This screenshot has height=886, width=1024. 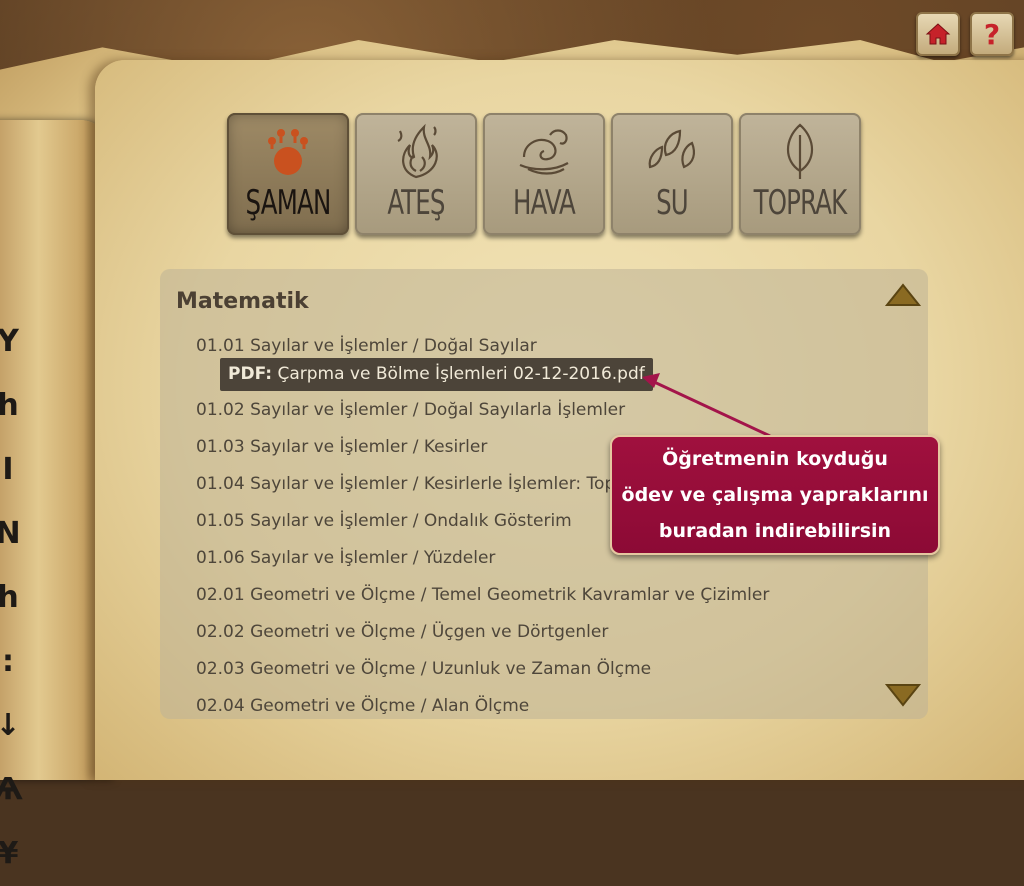 What do you see at coordinates (9, 341) in the screenshot?
I see `rune: Y` at bounding box center [9, 341].